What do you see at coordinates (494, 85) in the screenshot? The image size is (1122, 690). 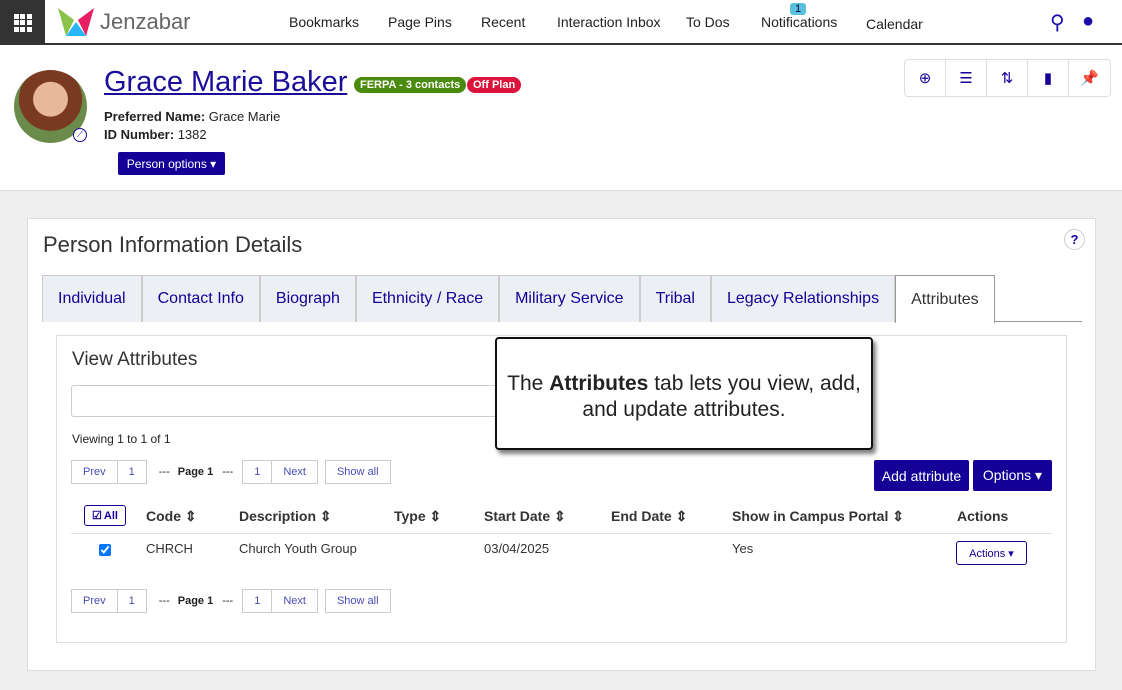 I see `plan-badge: Off Plan` at bounding box center [494, 85].